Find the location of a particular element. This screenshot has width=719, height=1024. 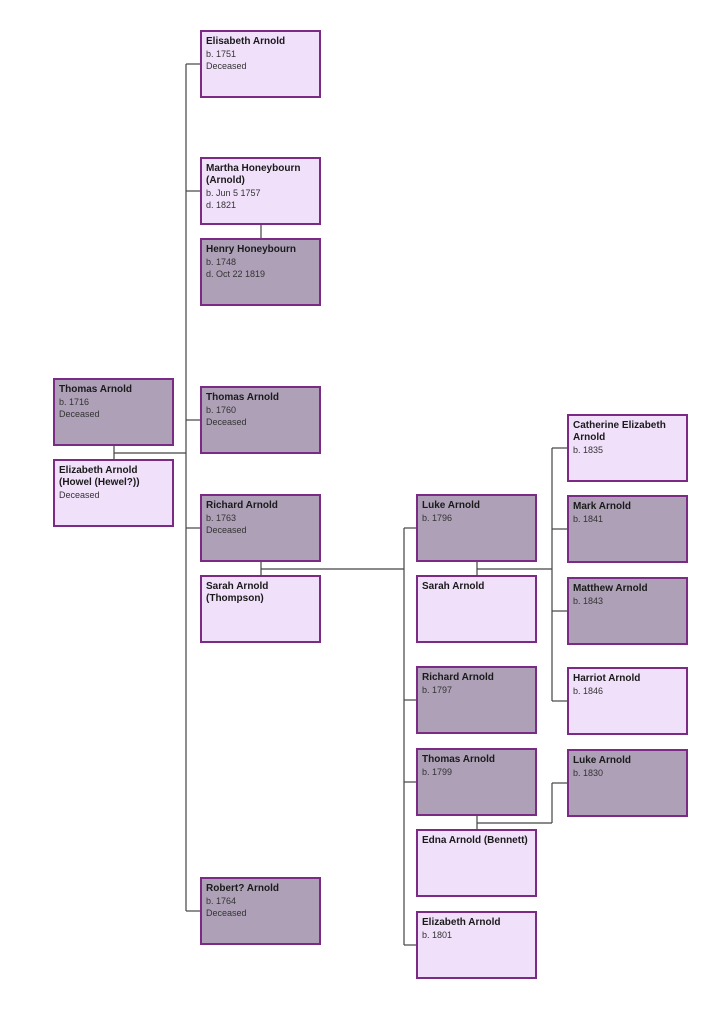

person-card: Mark Arnold b. 1841 is located at coordinates (627, 529).